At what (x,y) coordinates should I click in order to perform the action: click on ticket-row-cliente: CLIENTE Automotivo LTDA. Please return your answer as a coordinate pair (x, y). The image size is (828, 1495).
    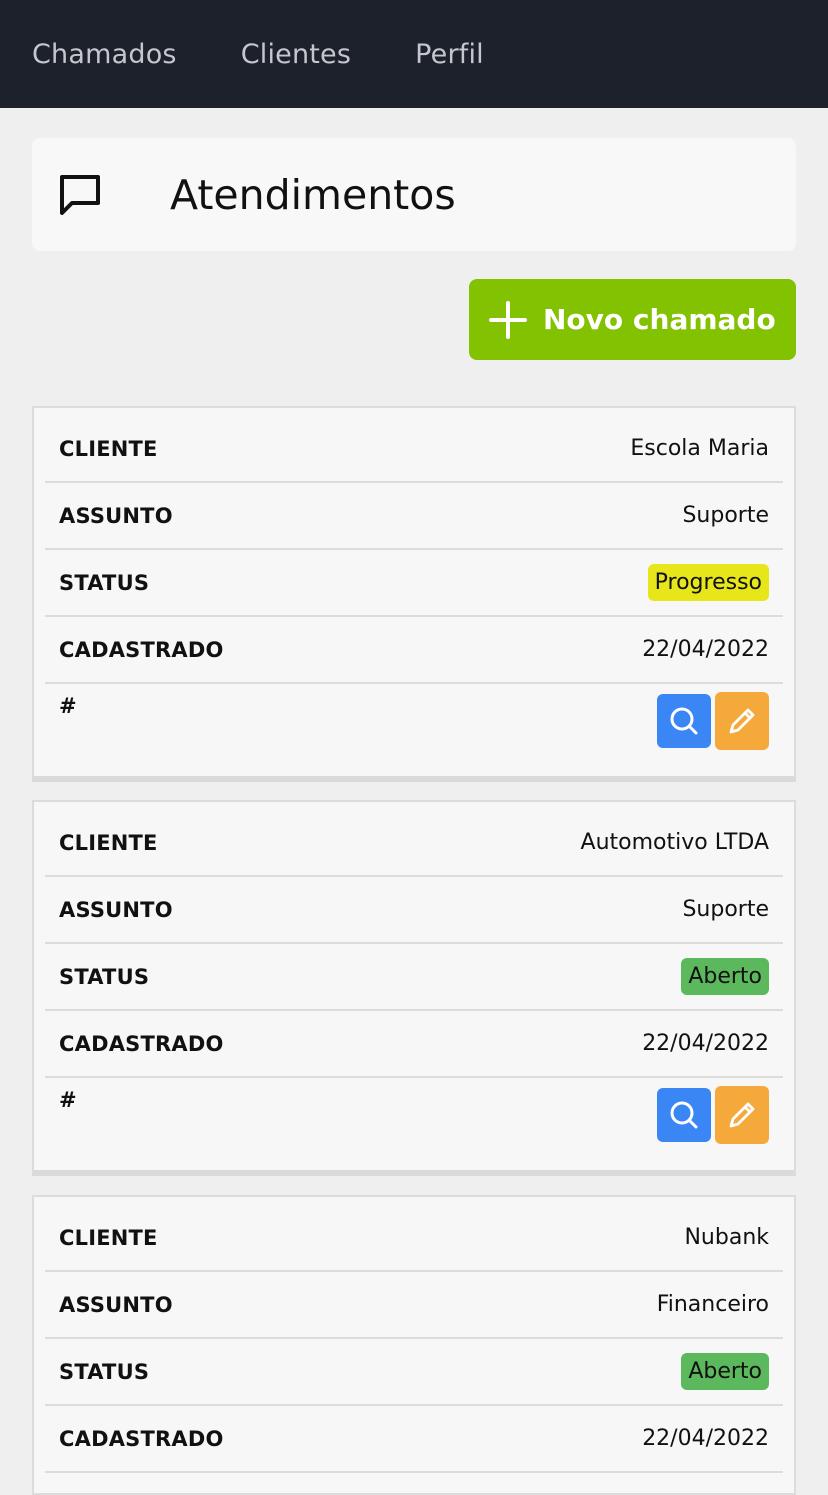
    Looking at the image, I should click on (414, 843).